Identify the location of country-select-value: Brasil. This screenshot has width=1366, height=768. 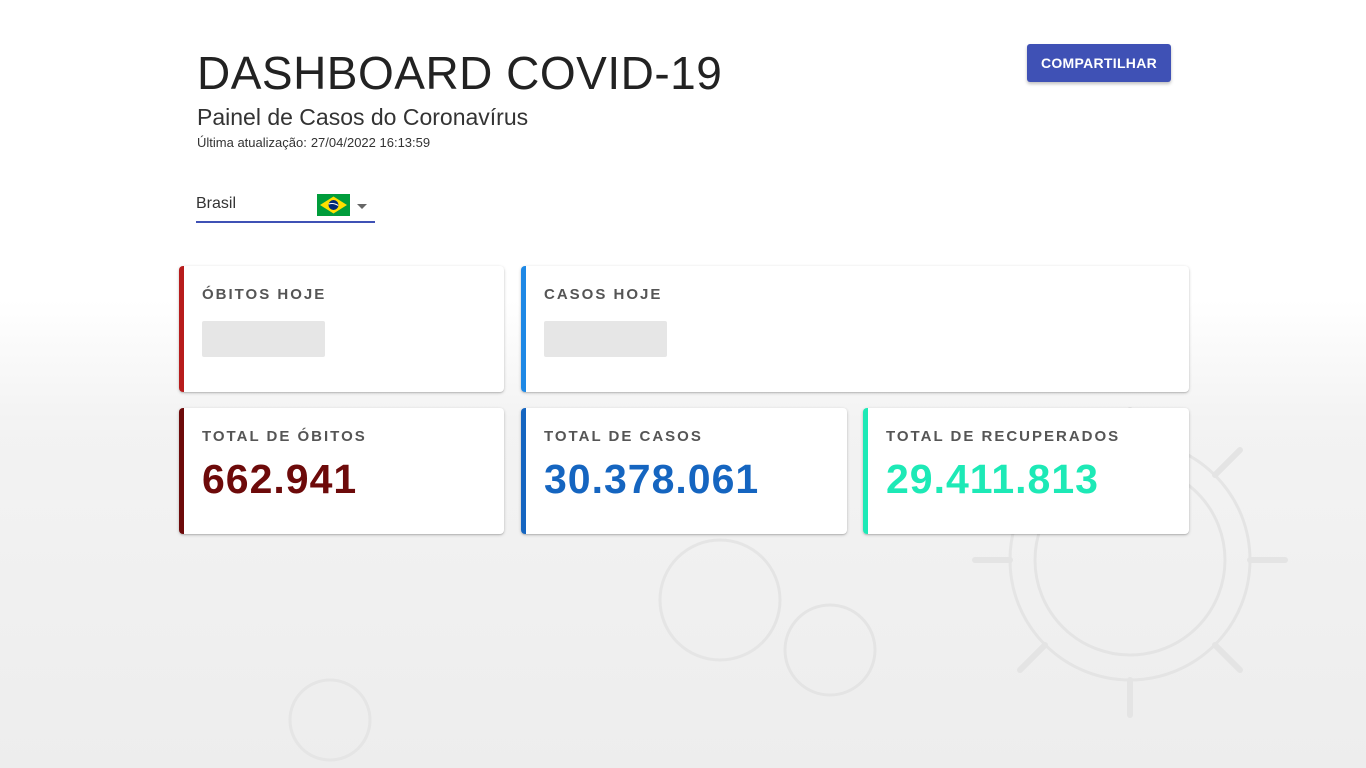
(216, 203).